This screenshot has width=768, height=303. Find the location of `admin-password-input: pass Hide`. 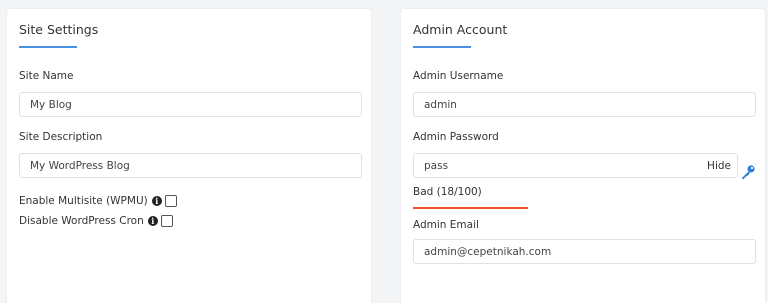

admin-password-input: pass Hide is located at coordinates (575, 165).